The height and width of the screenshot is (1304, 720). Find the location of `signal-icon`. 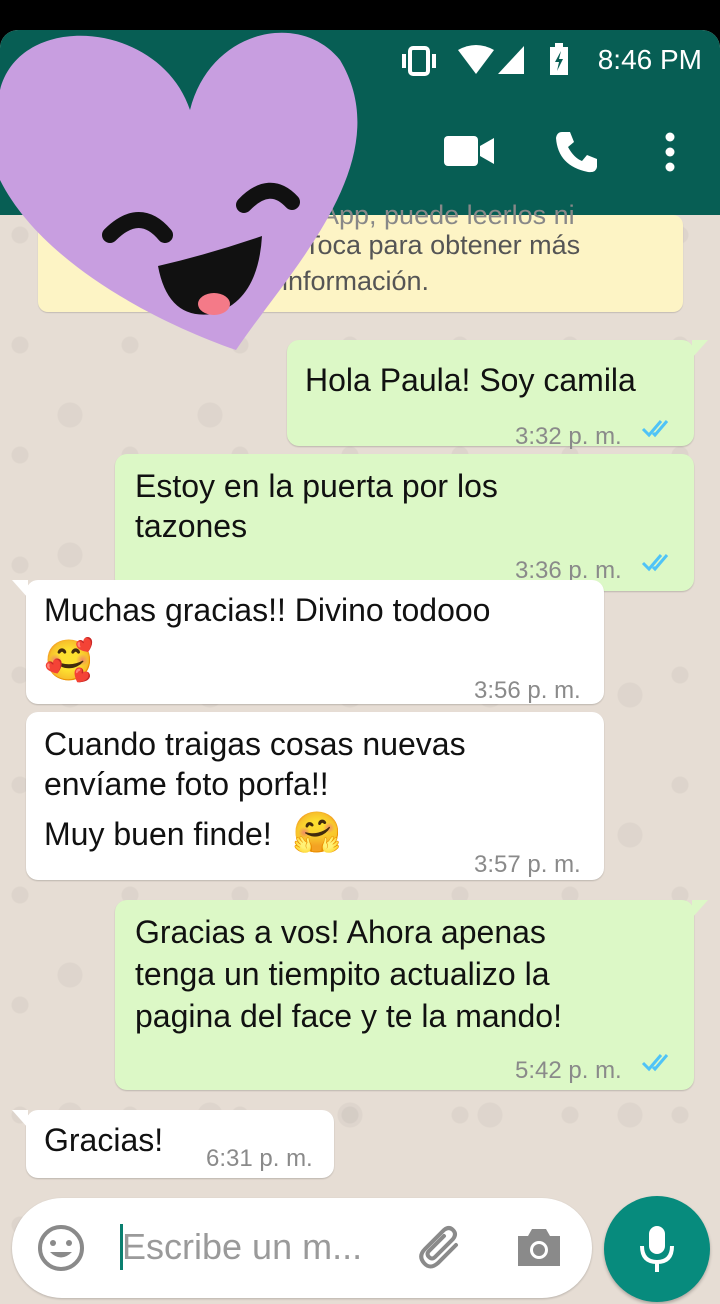

signal-icon is located at coordinates (511, 60).